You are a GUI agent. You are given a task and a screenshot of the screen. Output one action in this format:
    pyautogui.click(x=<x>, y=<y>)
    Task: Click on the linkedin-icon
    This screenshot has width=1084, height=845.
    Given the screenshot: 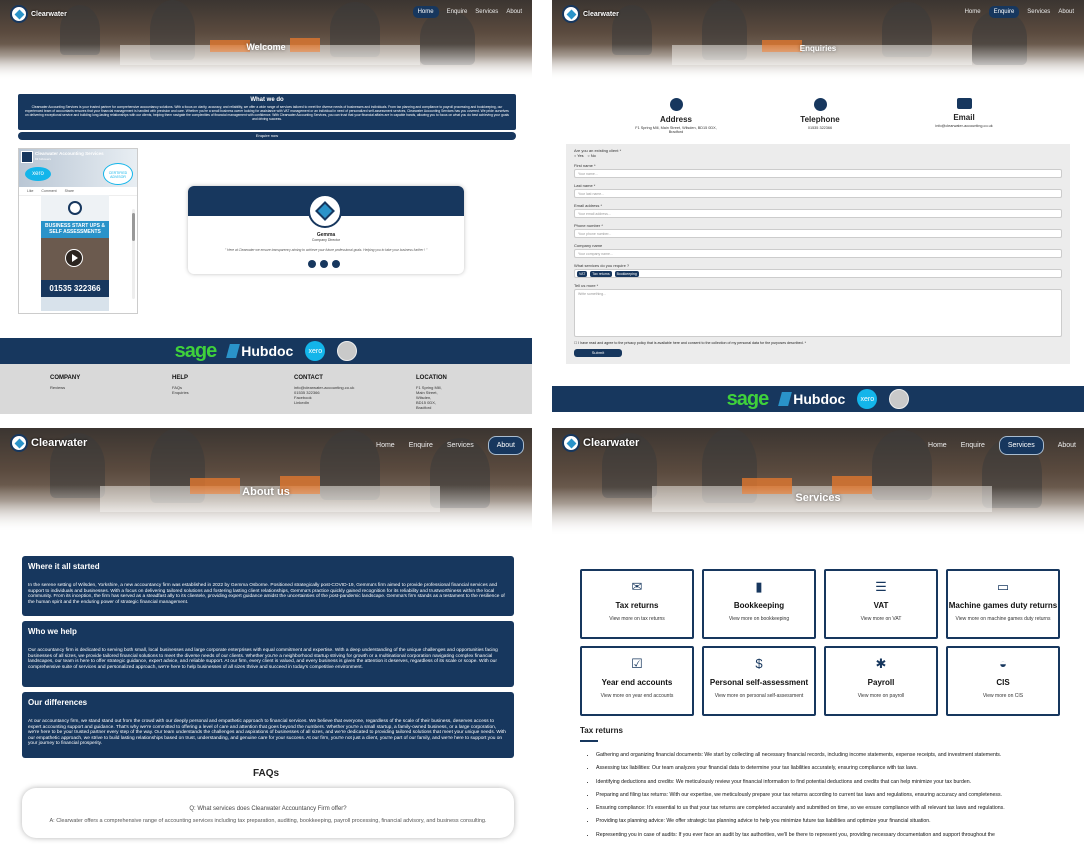 What is the action you would take?
    pyautogui.click(x=324, y=264)
    